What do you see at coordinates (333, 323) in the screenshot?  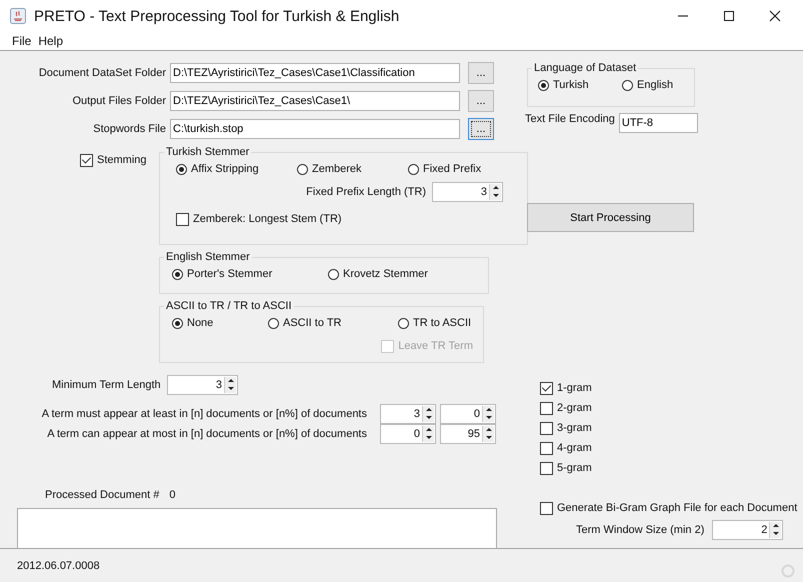 I see `radio-button: ASCII to TR` at bounding box center [333, 323].